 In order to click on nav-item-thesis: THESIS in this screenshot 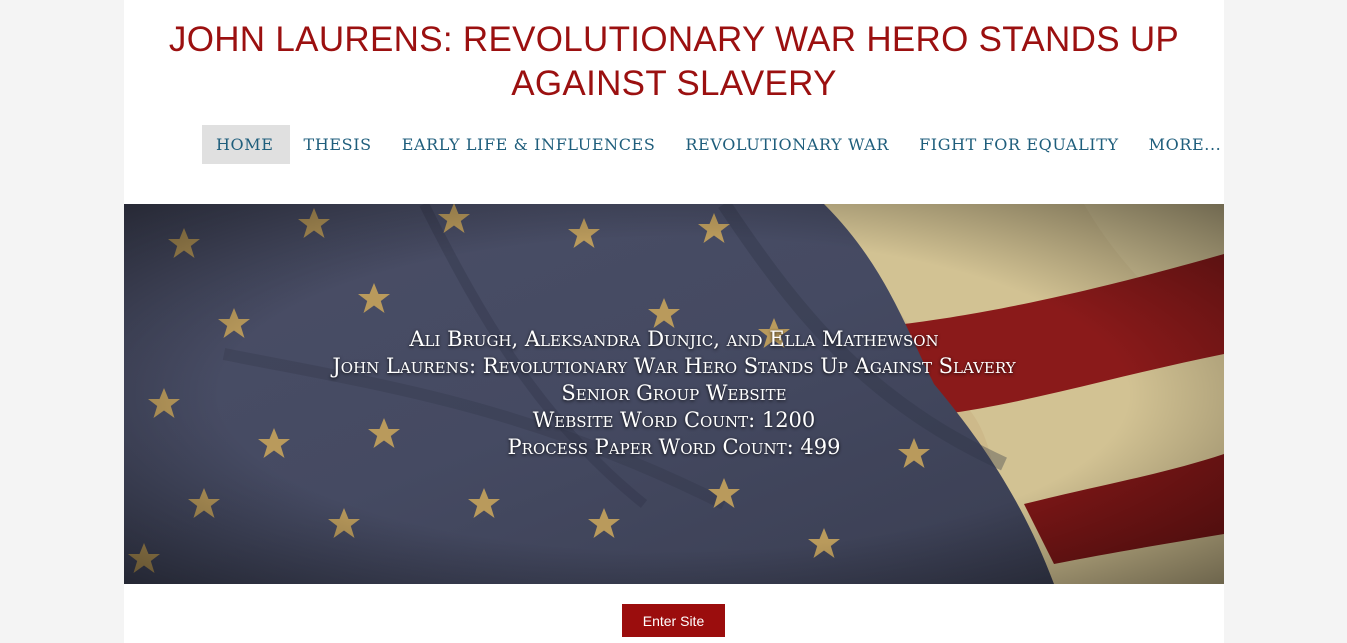, I will do `click(339, 144)`.